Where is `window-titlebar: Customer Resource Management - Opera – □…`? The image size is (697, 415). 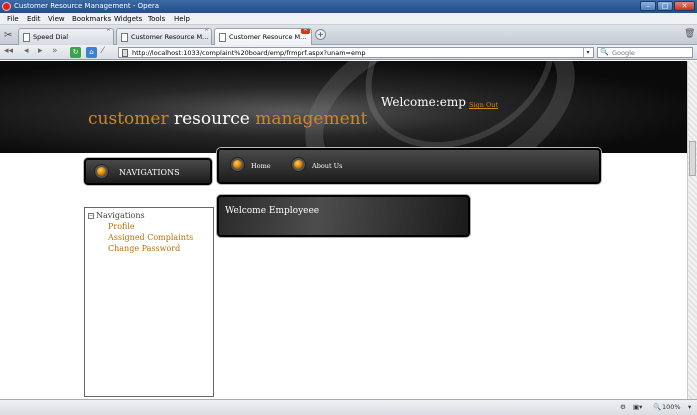
window-titlebar: Customer Resource Management - Opera – □… is located at coordinates (348, 6).